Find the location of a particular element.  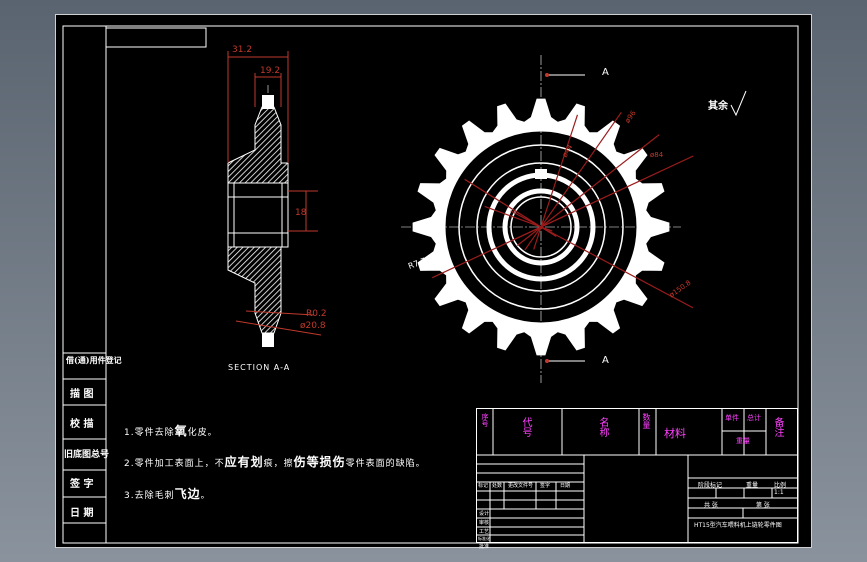

side-l1: 设计 is located at coordinates (484, 514).